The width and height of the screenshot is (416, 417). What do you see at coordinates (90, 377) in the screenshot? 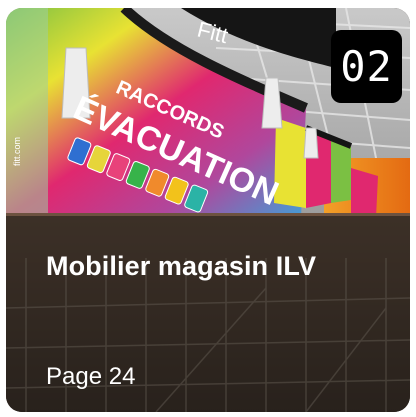
I see `page-reference: Page 24` at bounding box center [90, 377].